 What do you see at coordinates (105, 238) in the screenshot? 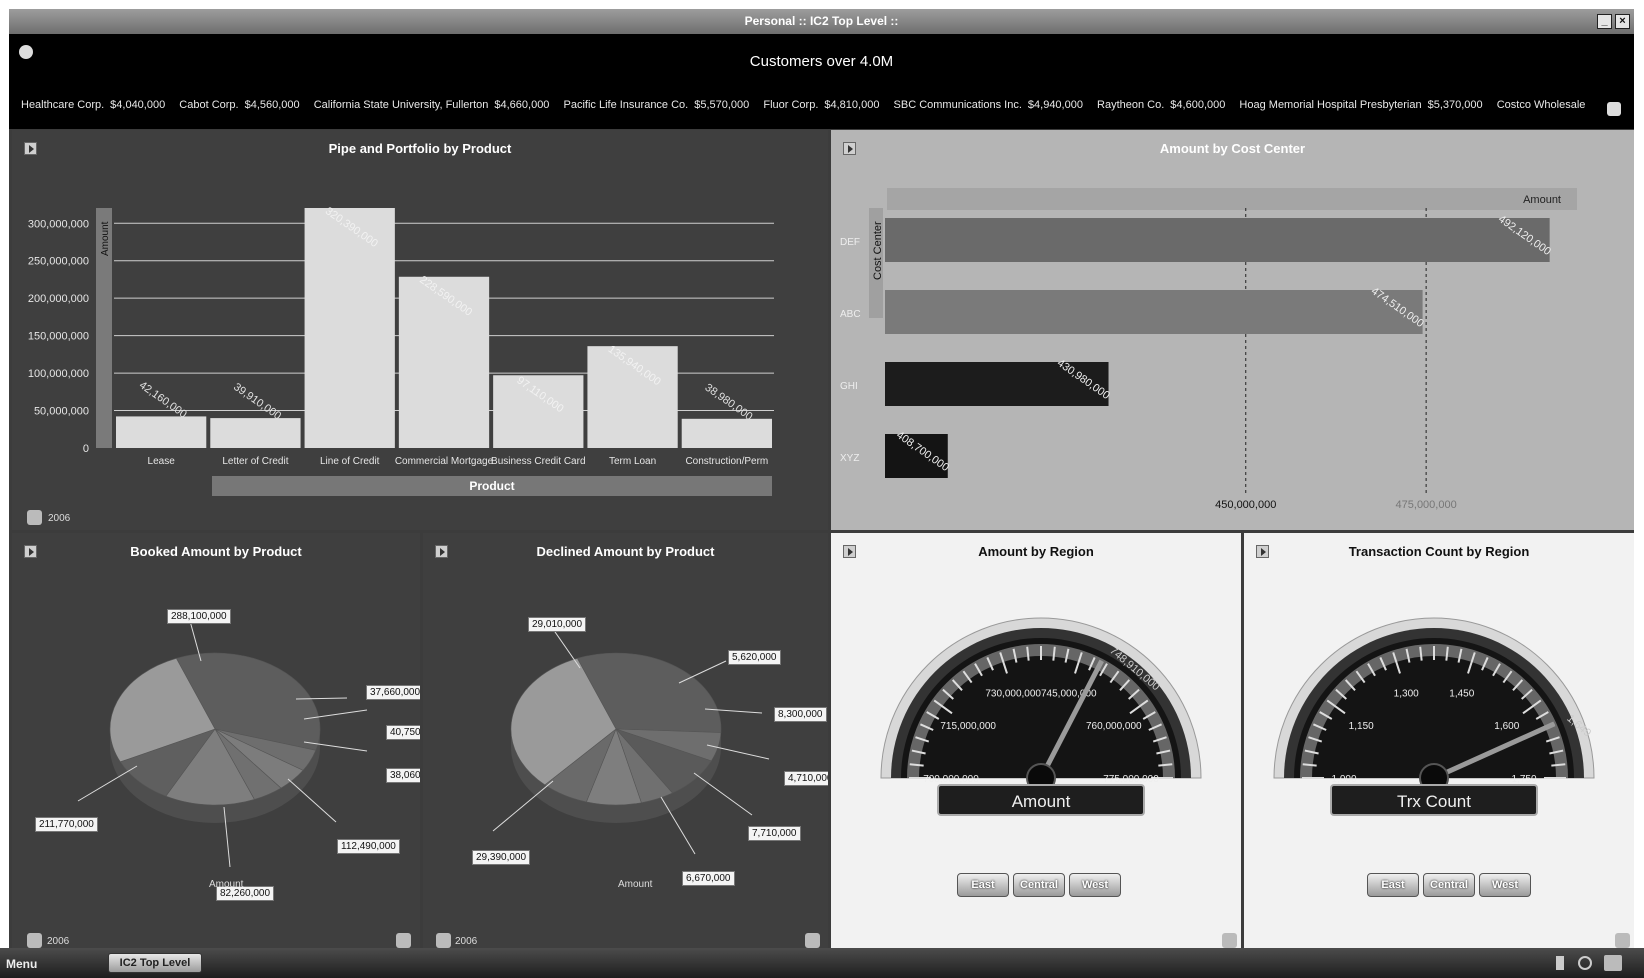
I see `y-axis-label: Amount` at bounding box center [105, 238].